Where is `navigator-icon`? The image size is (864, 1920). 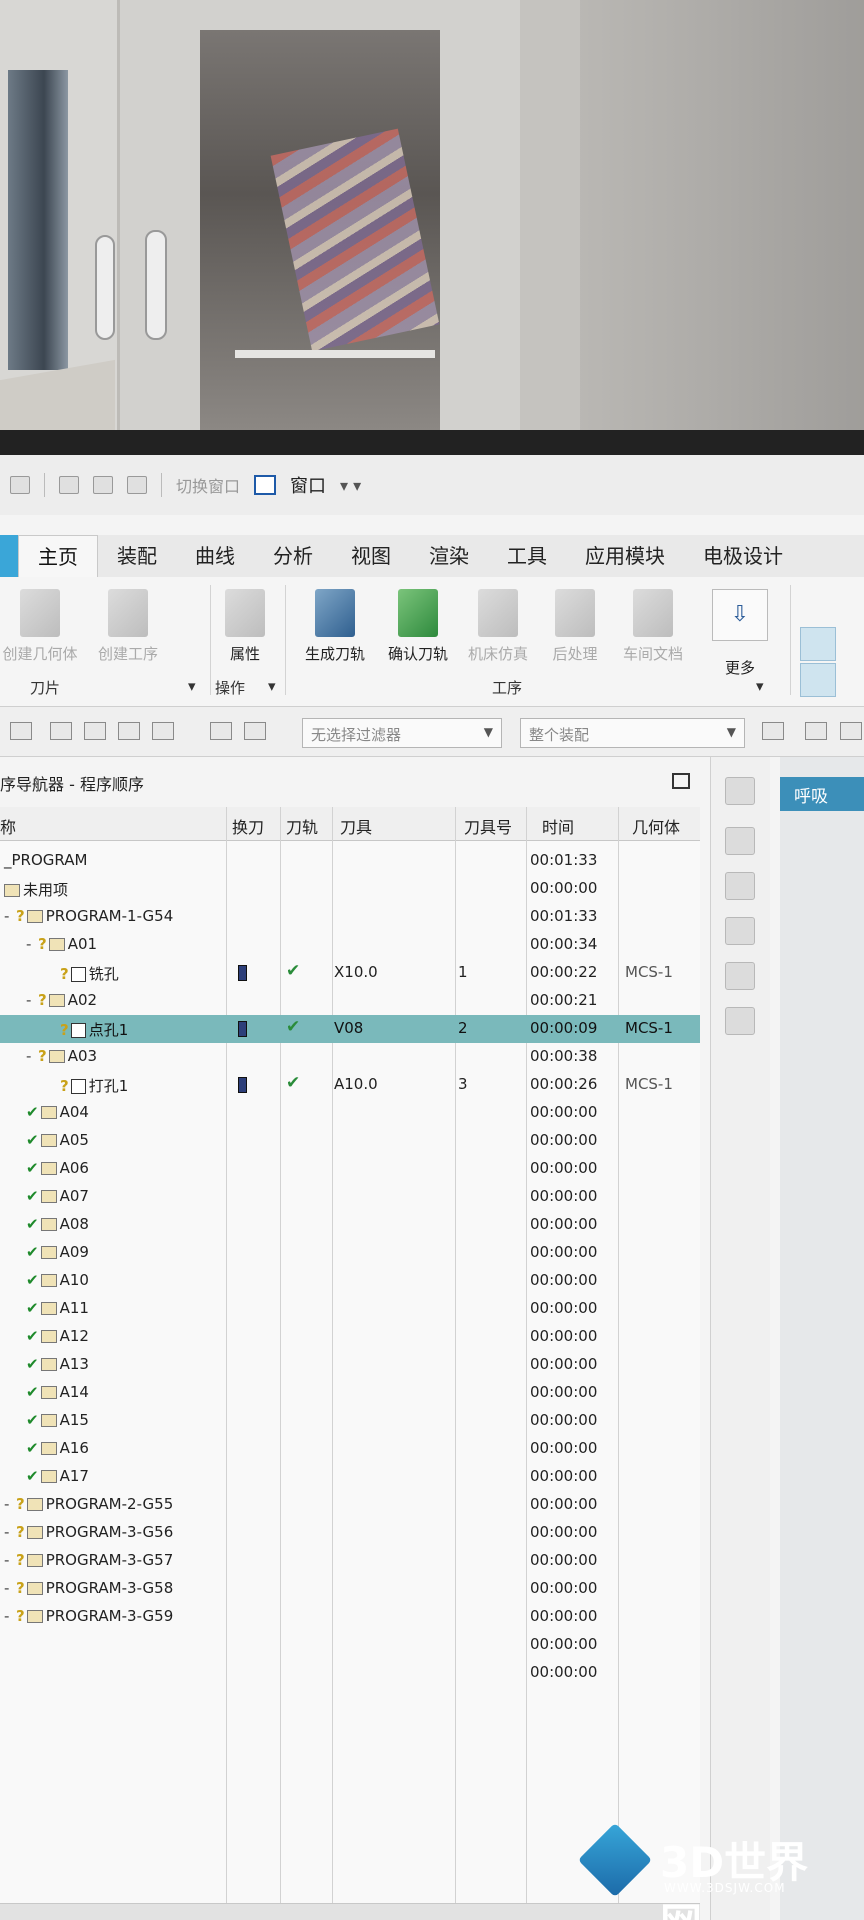
navigator-icon is located at coordinates (740, 791).